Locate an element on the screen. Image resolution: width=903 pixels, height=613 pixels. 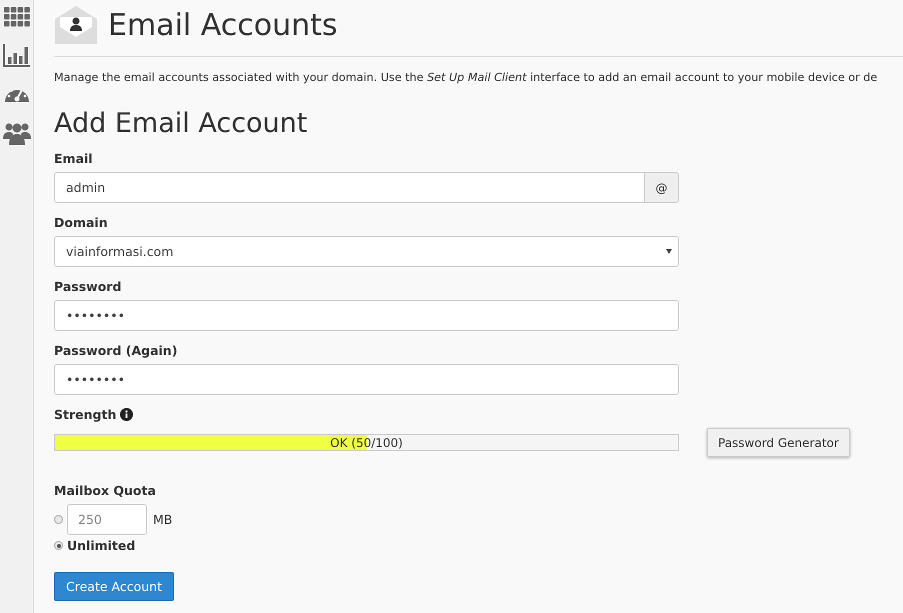
info-icon is located at coordinates (127, 414).